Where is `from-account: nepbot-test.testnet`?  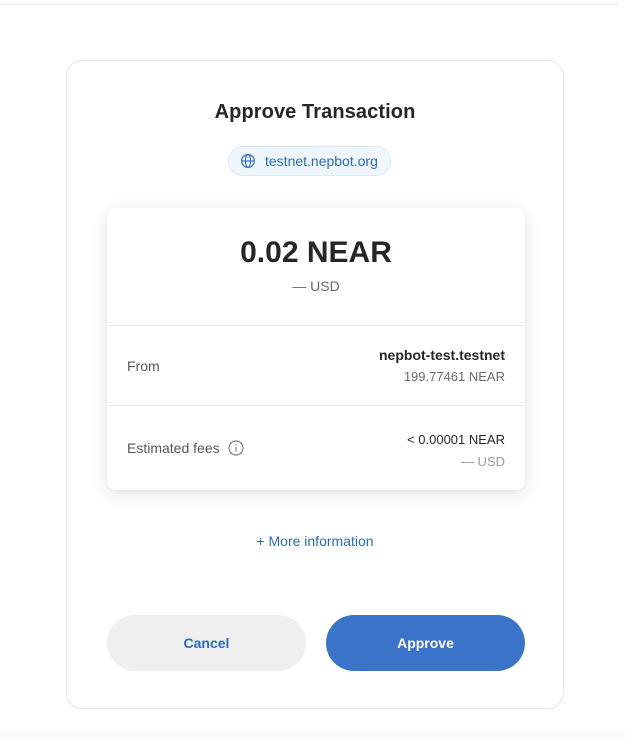 from-account: nepbot-test.testnet is located at coordinates (442, 355).